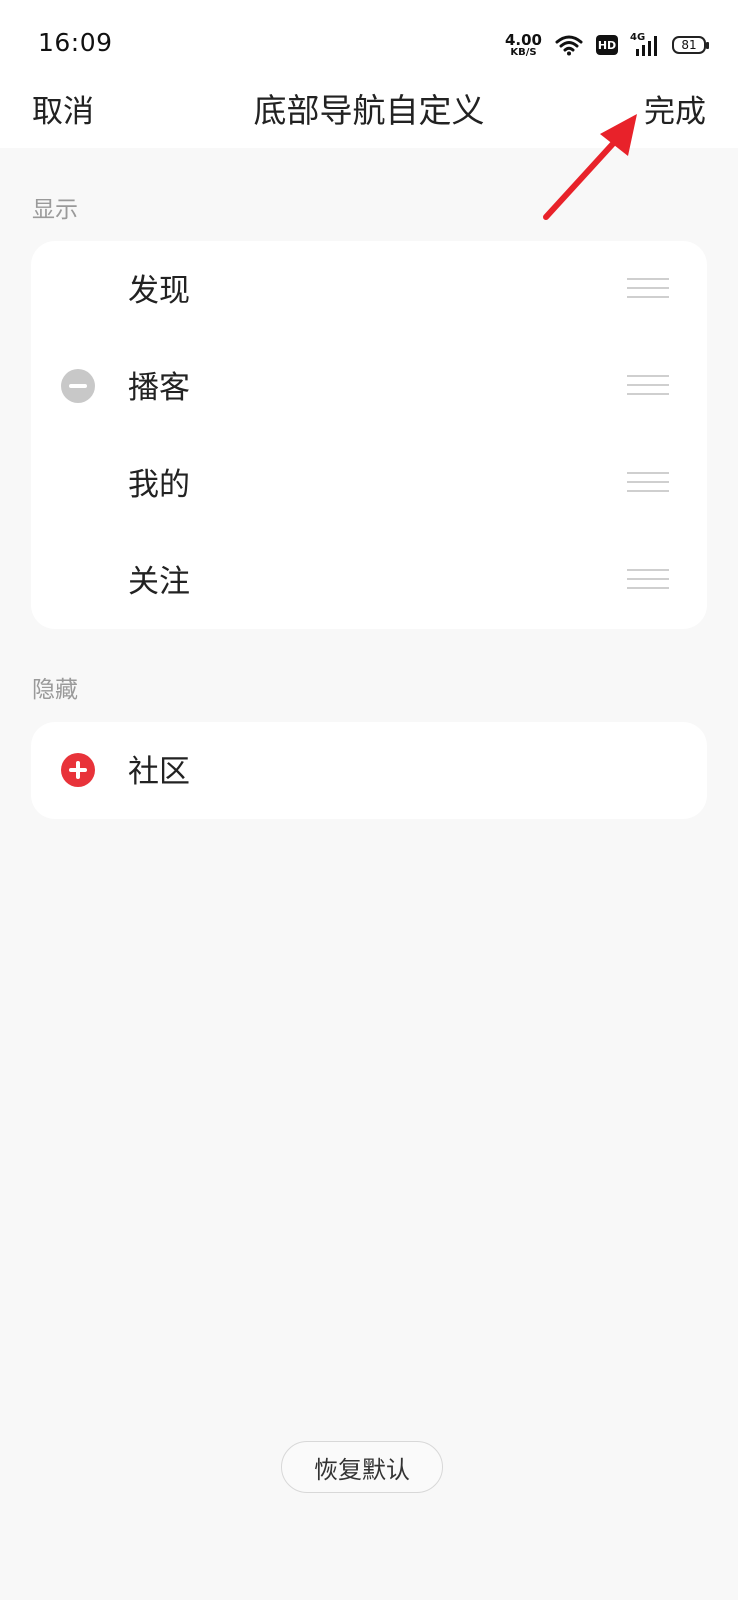 Image resolution: width=738 pixels, height=1600 pixels. I want to click on add-icon, so click(78, 770).